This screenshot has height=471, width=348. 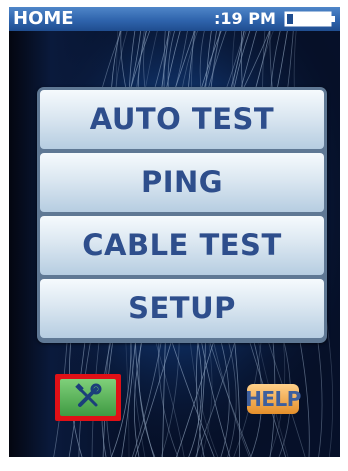 I want to click on cable-test-button: CABLE TEST, so click(x=182, y=245).